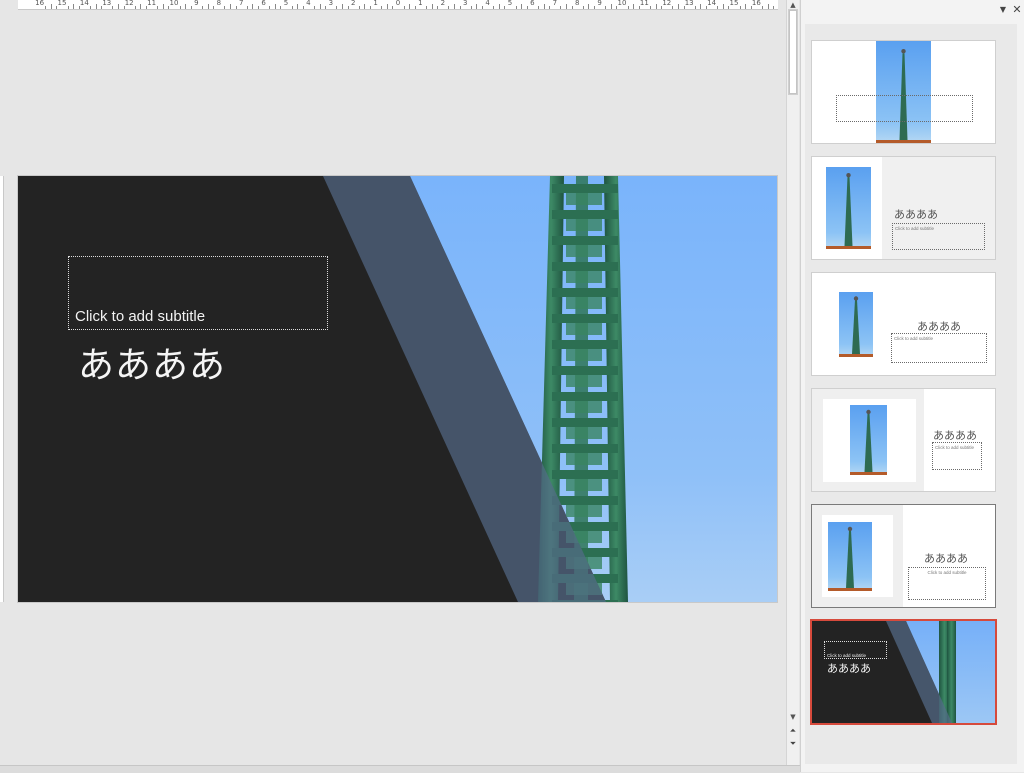 This screenshot has height=773, width=1024. Describe the element at coordinates (756, 3) in the screenshot. I see `ruler-label: 16` at that location.